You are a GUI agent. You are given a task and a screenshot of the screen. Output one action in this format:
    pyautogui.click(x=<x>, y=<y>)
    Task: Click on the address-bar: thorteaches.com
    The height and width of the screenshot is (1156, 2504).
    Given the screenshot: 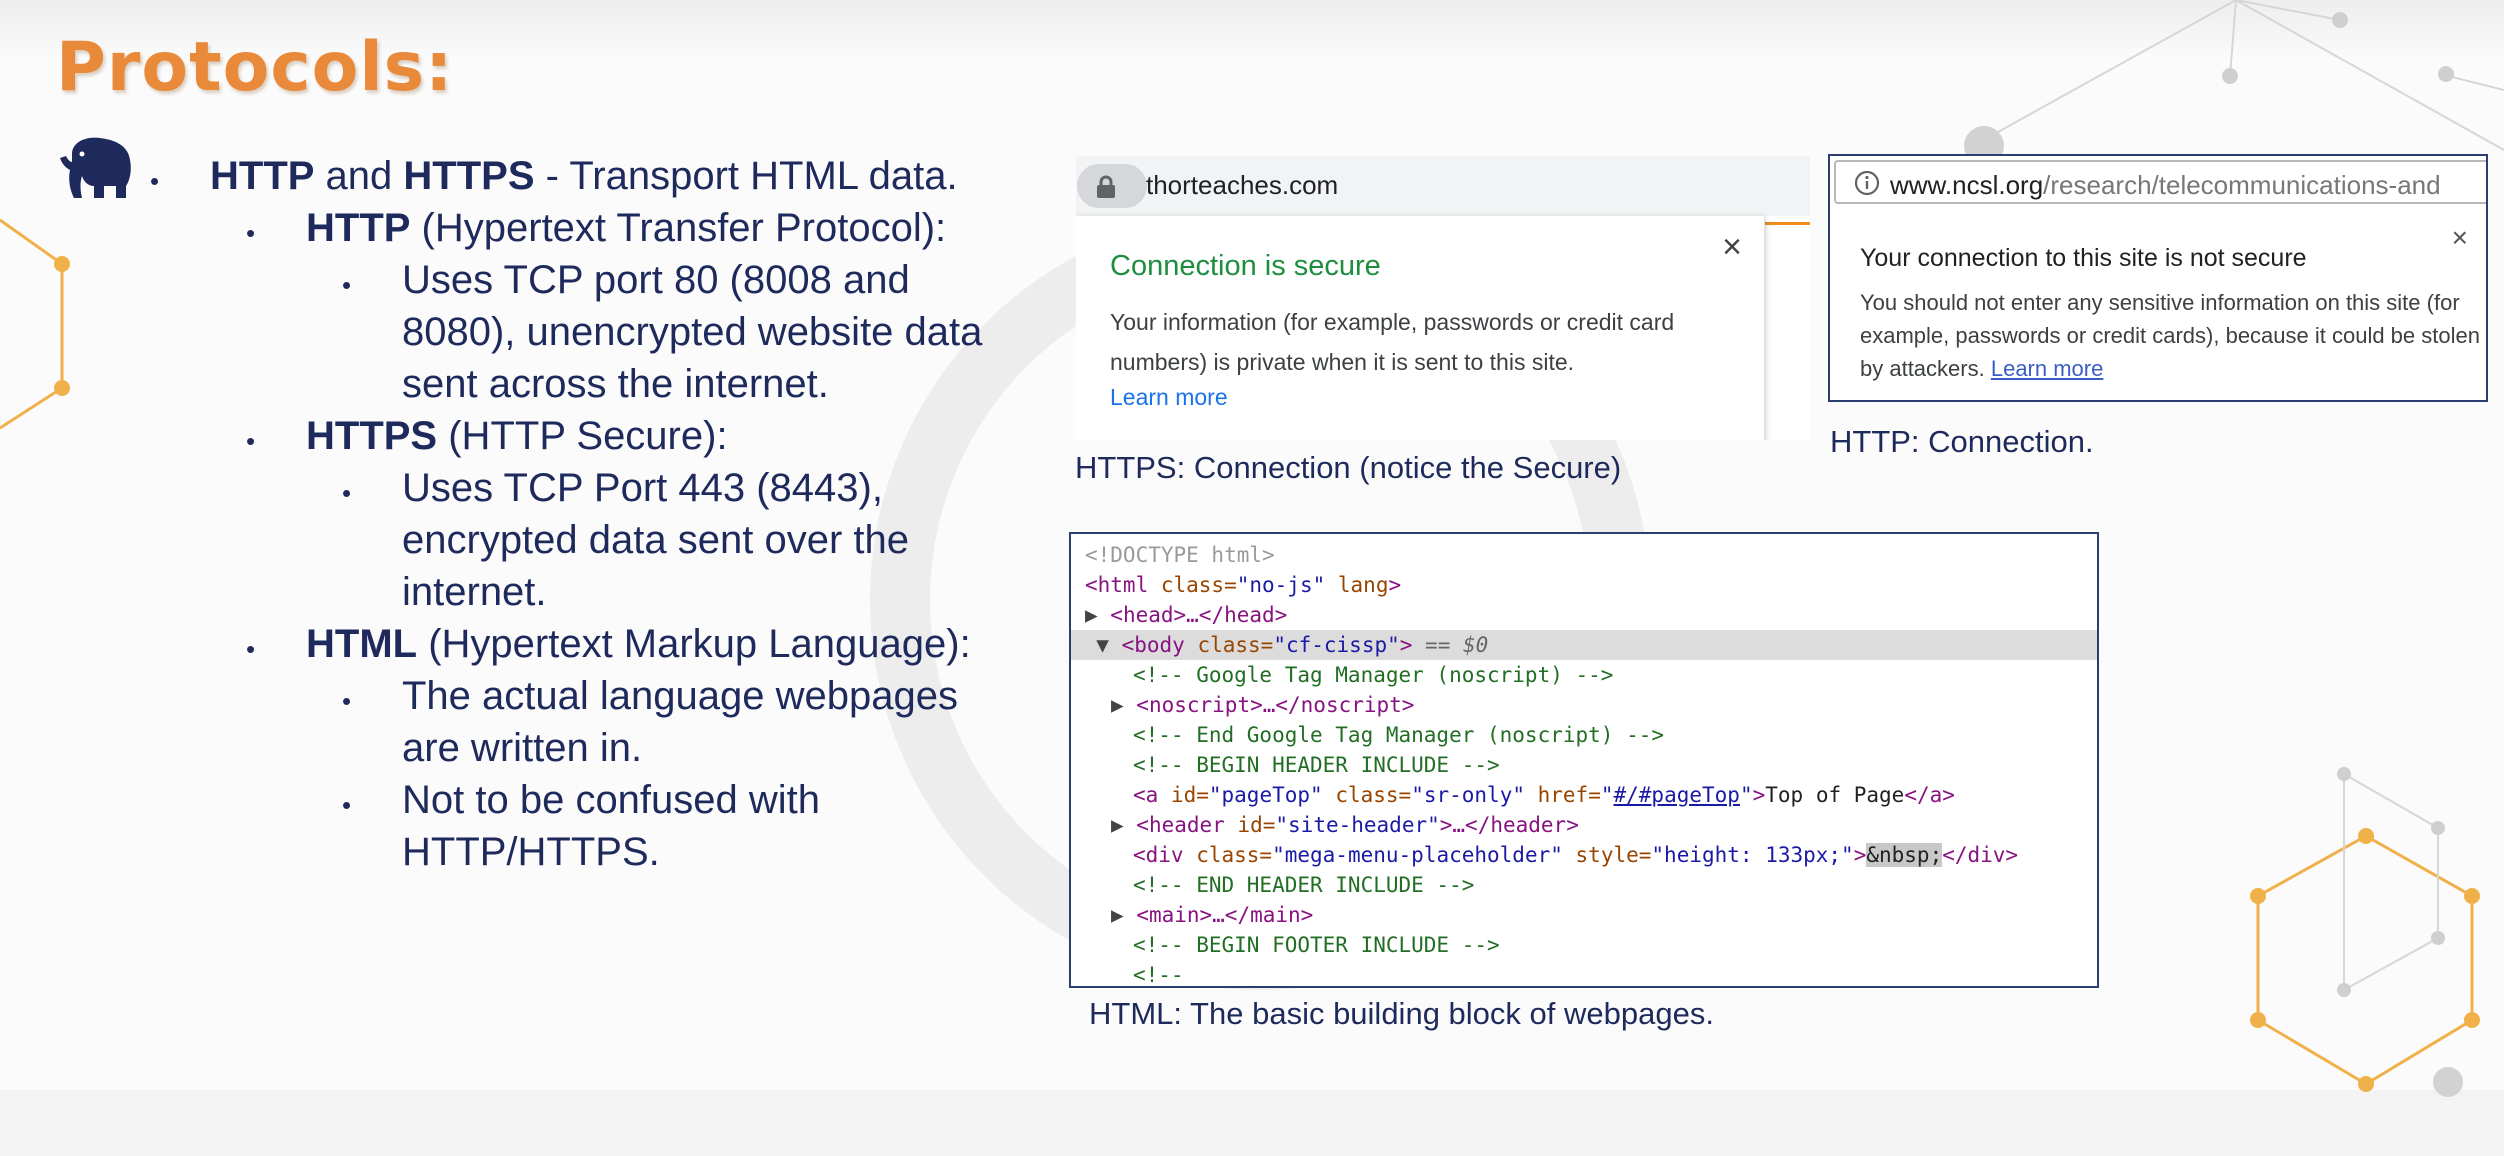 What is the action you would take?
    pyautogui.click(x=1443, y=186)
    